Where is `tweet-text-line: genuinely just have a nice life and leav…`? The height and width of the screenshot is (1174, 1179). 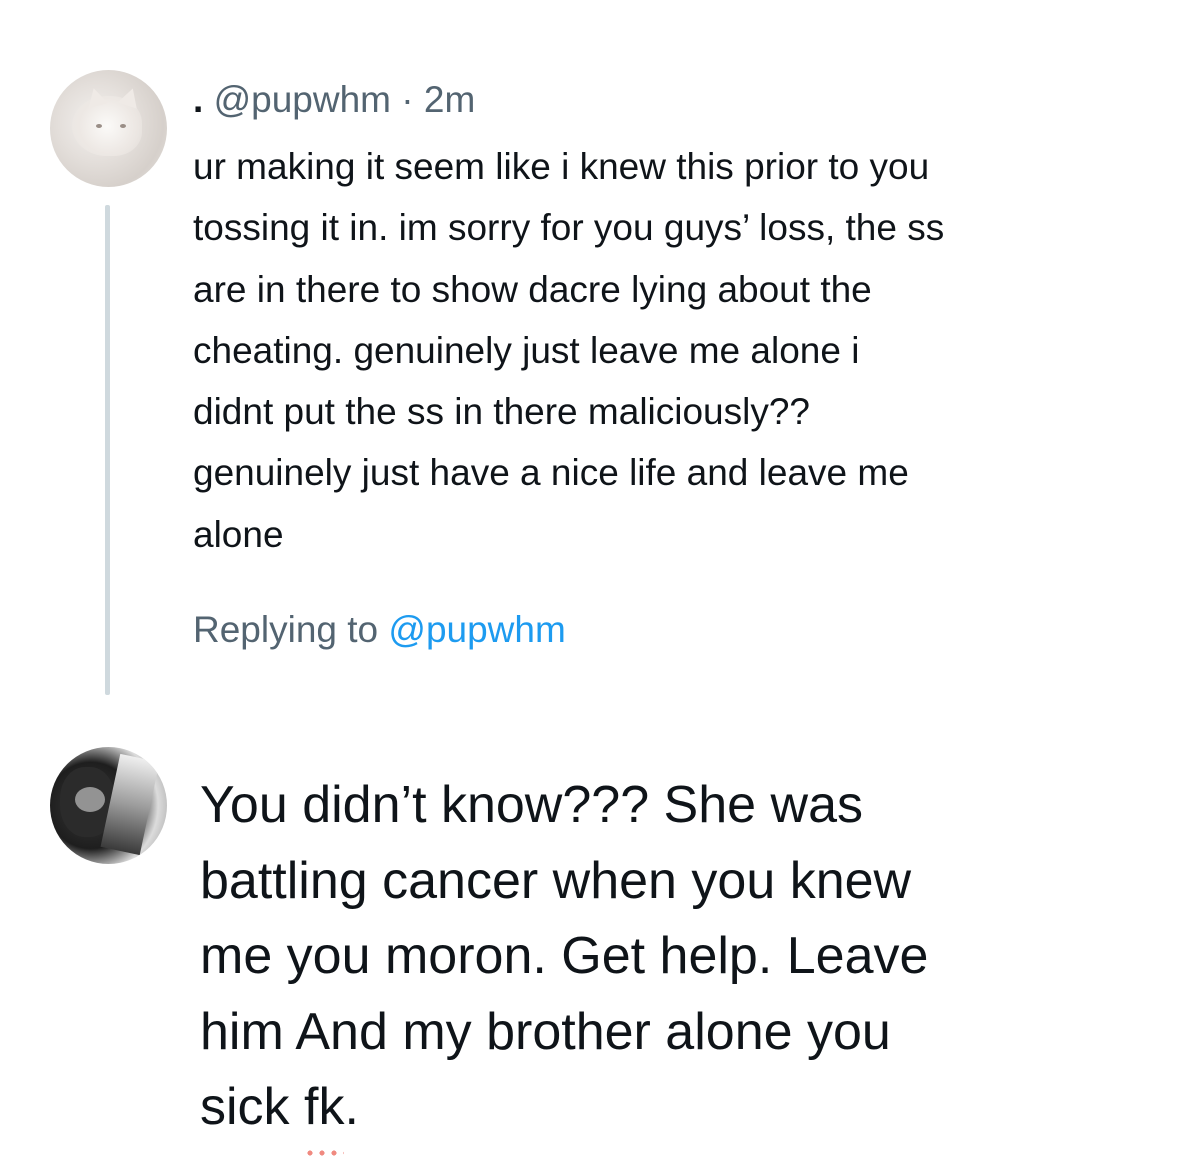 tweet-text-line: genuinely just have a nice life and leav… is located at coordinates (551, 473).